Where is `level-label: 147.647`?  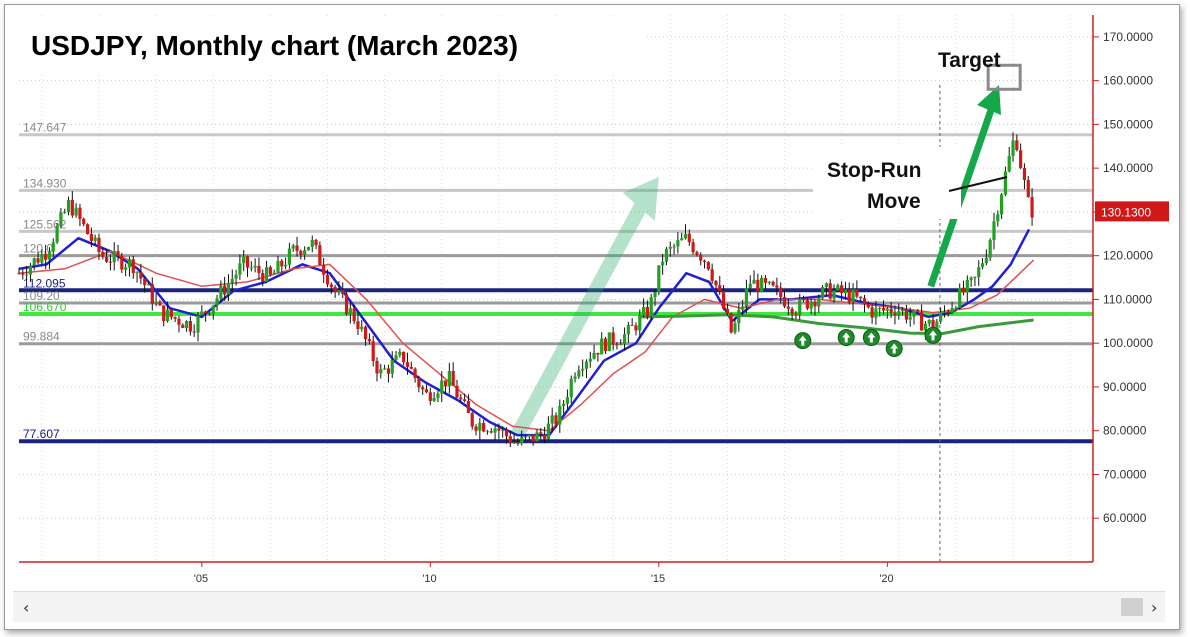 level-label: 147.647 is located at coordinates (45, 128).